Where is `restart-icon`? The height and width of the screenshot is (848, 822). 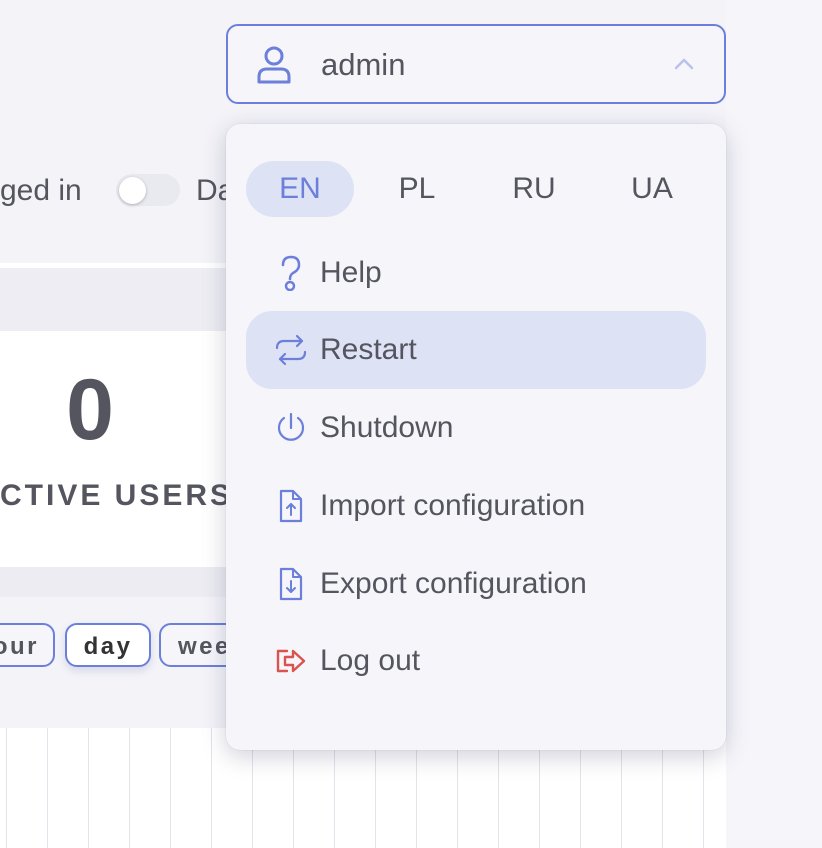 restart-icon is located at coordinates (291, 350).